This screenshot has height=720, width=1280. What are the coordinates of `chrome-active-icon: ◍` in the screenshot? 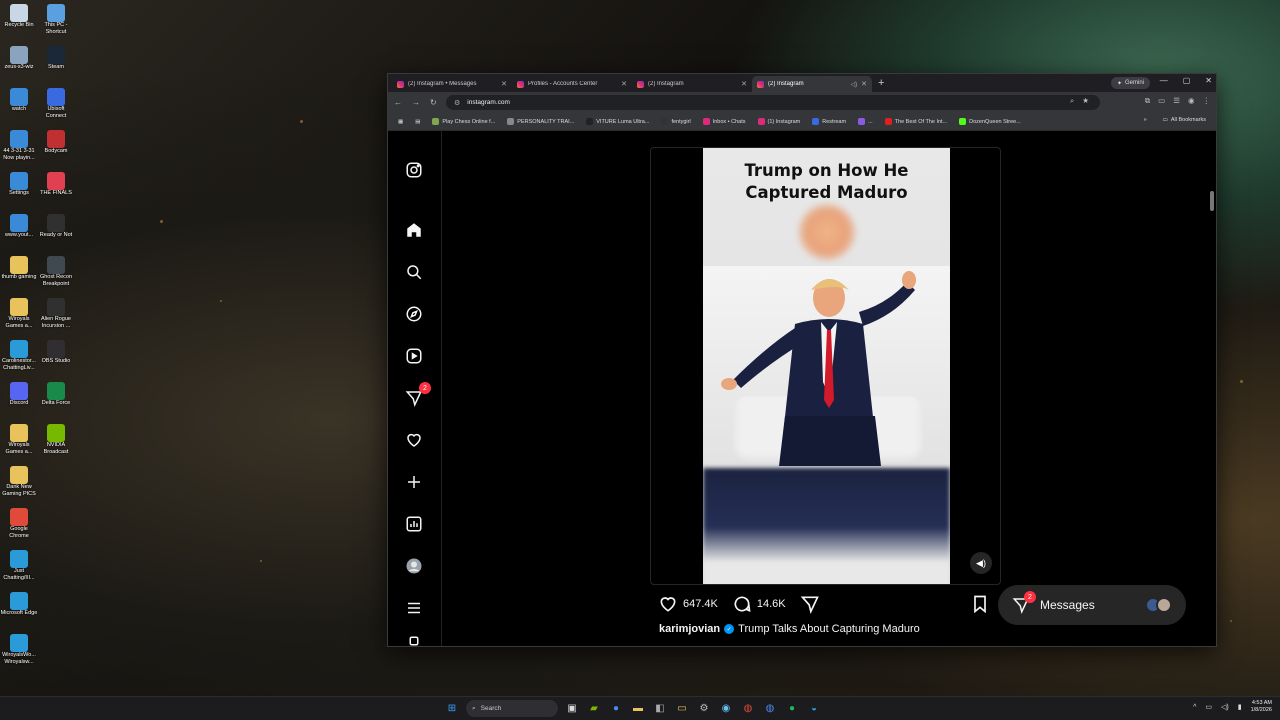 It's located at (770, 709).